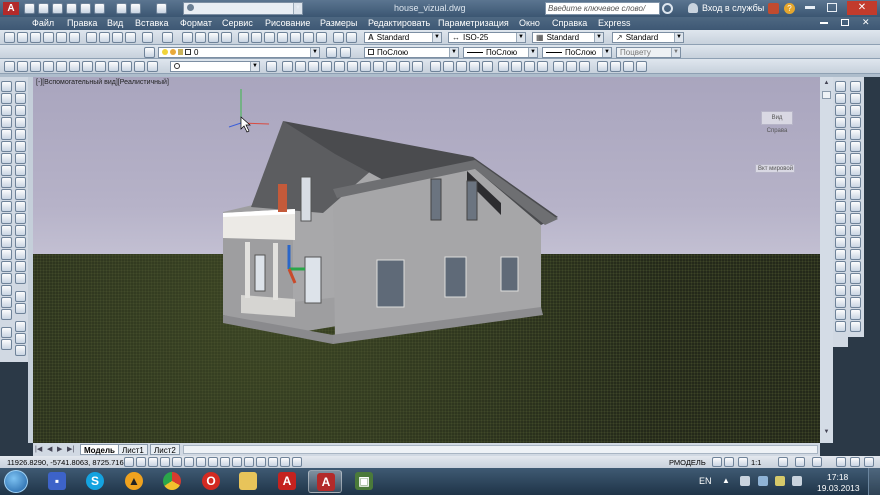  I want to click on scale-icon, so click(20, 170).